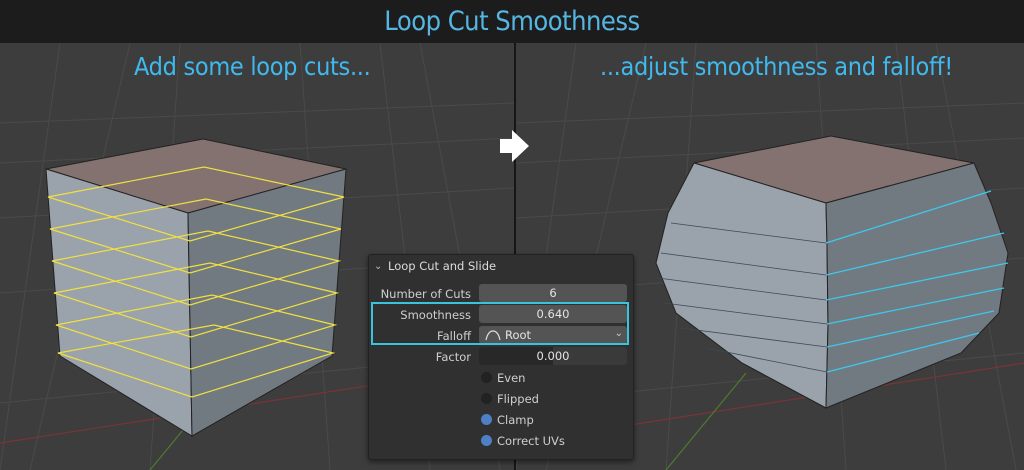 The height and width of the screenshot is (470, 1024). What do you see at coordinates (511, 378) in the screenshot?
I see `even-checkbox-label: Even` at bounding box center [511, 378].